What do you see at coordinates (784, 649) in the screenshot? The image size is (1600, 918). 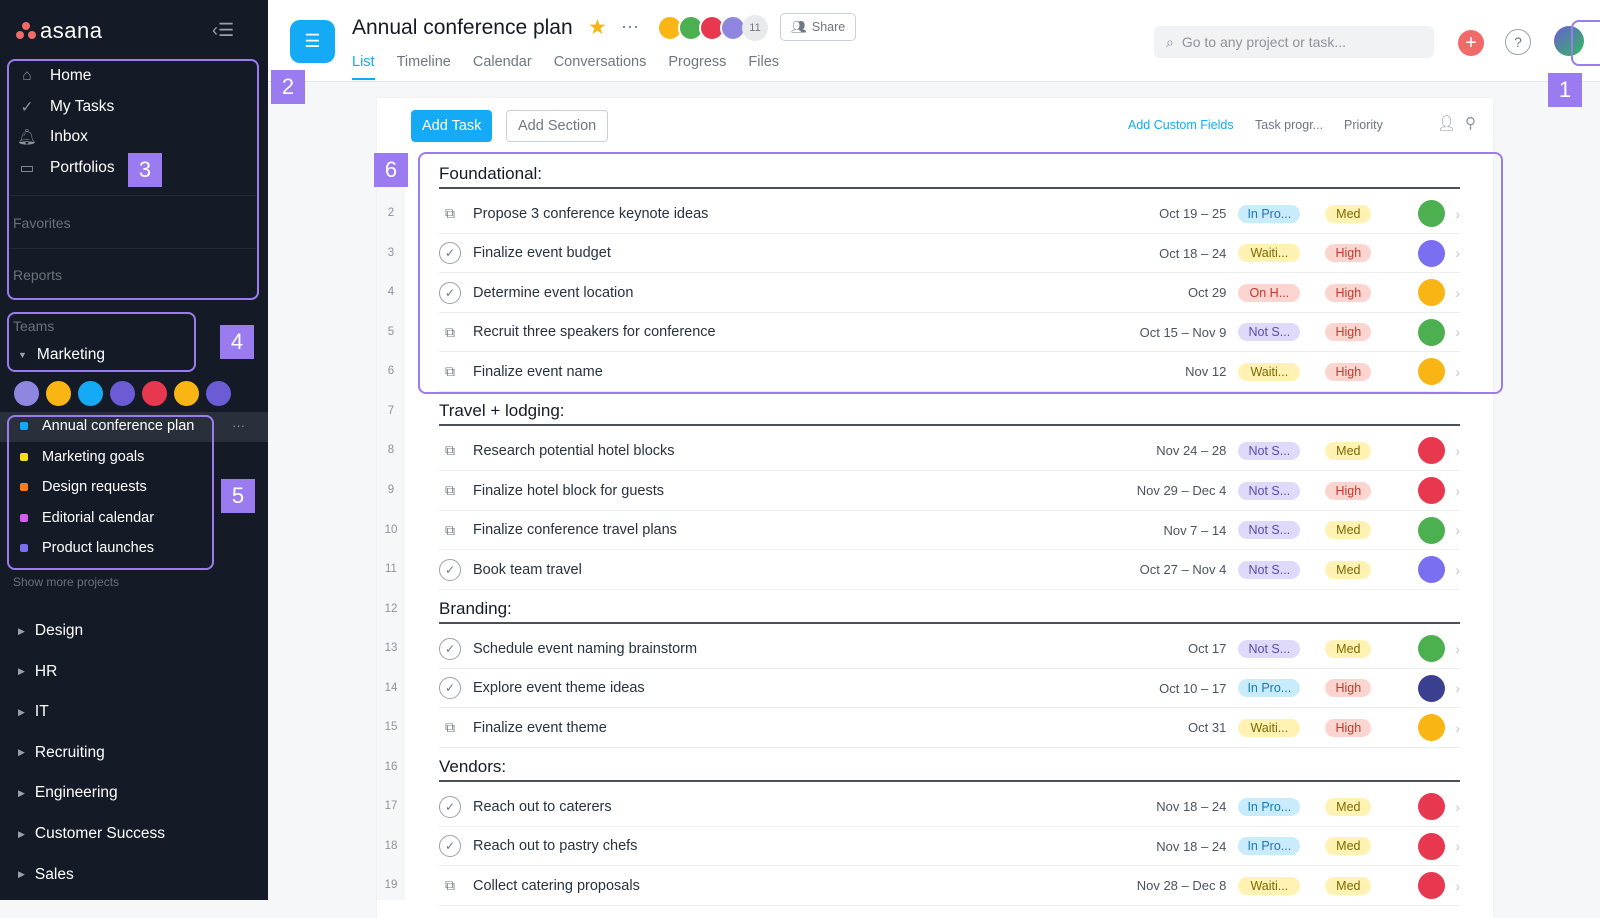 I see `task-name: Schedule event naming brainstorm` at bounding box center [784, 649].